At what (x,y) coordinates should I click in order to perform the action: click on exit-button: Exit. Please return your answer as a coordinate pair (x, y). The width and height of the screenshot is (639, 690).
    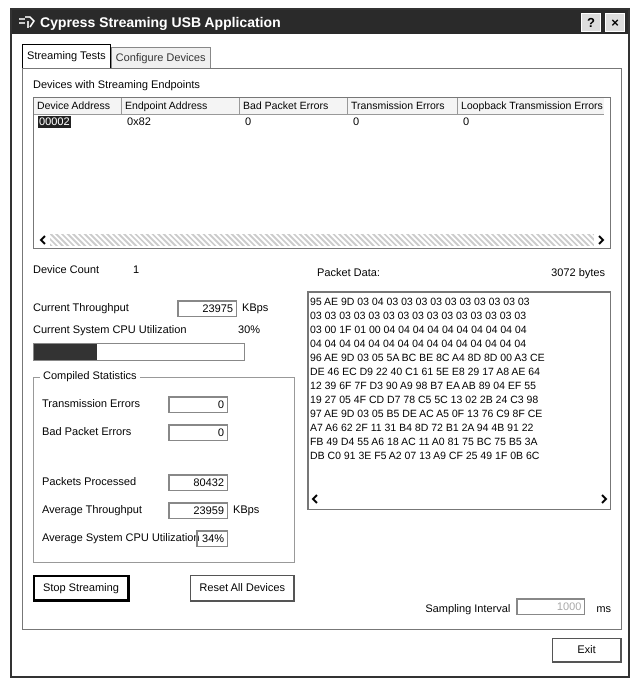
    Looking at the image, I should click on (587, 650).